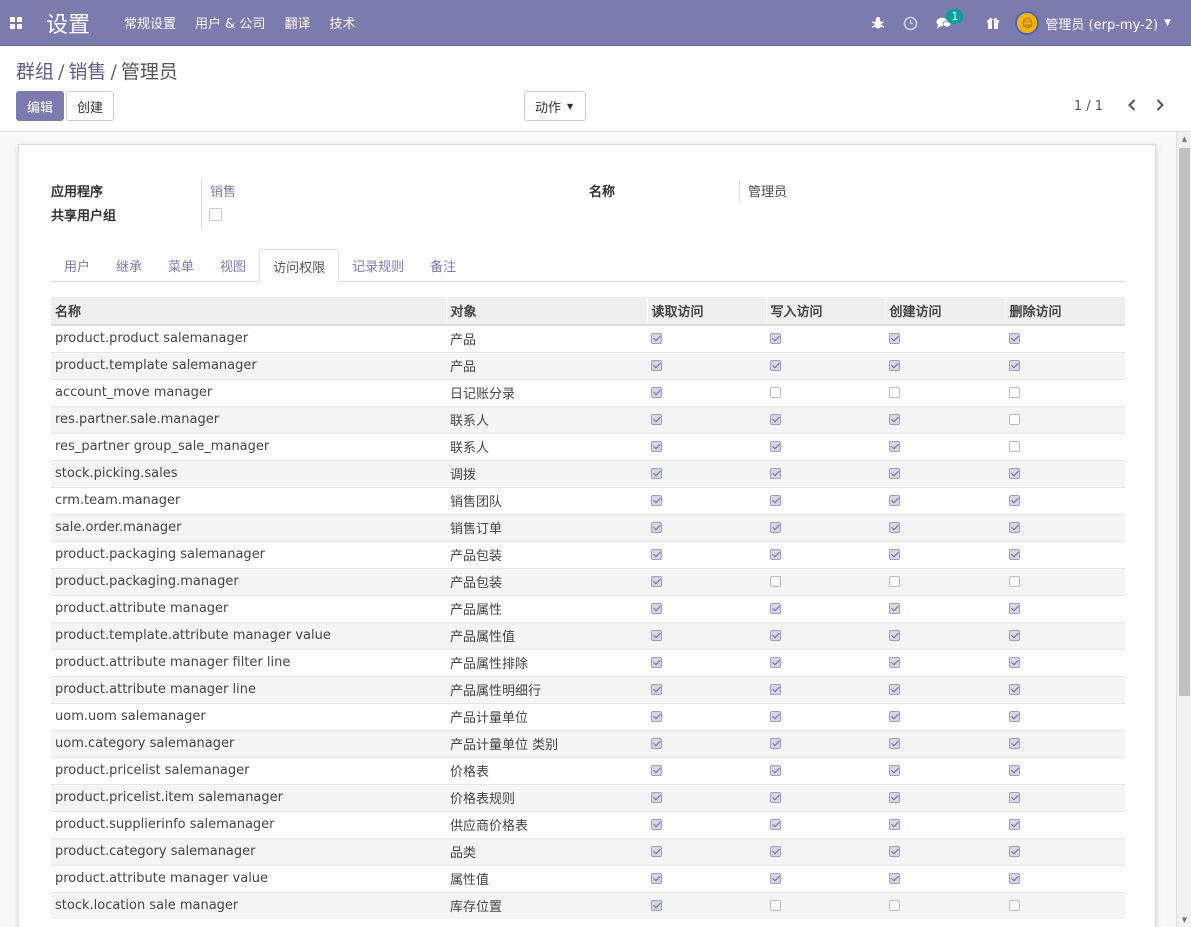  What do you see at coordinates (248, 311) in the screenshot?
I see `col-name-header: 名称` at bounding box center [248, 311].